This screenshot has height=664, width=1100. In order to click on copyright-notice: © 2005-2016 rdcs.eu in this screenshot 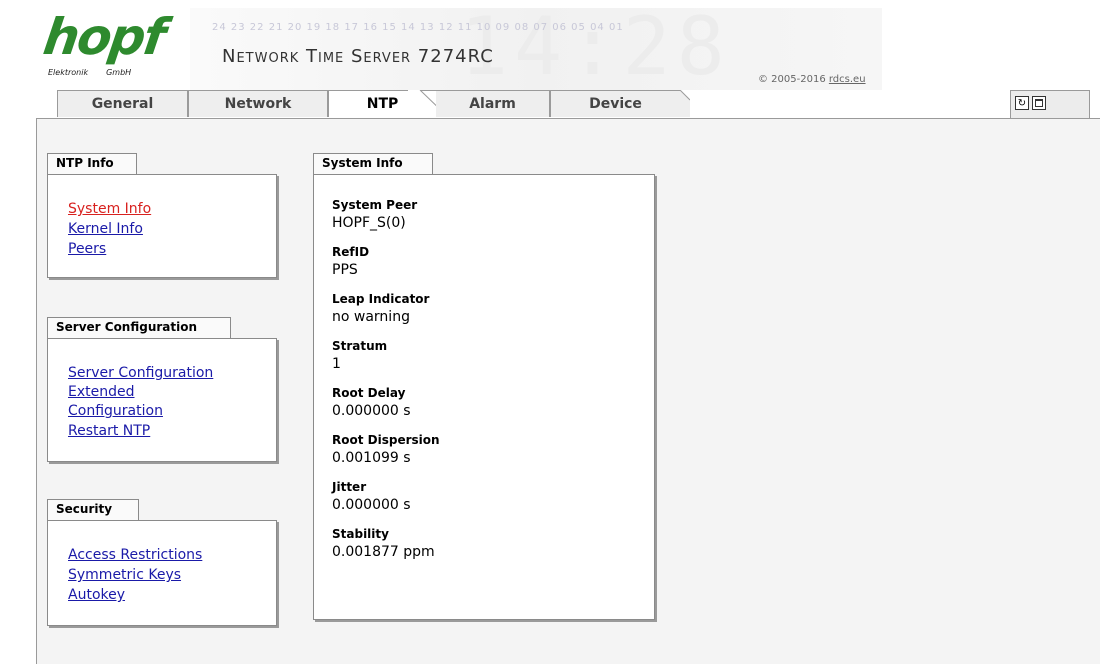, I will do `click(812, 79)`.